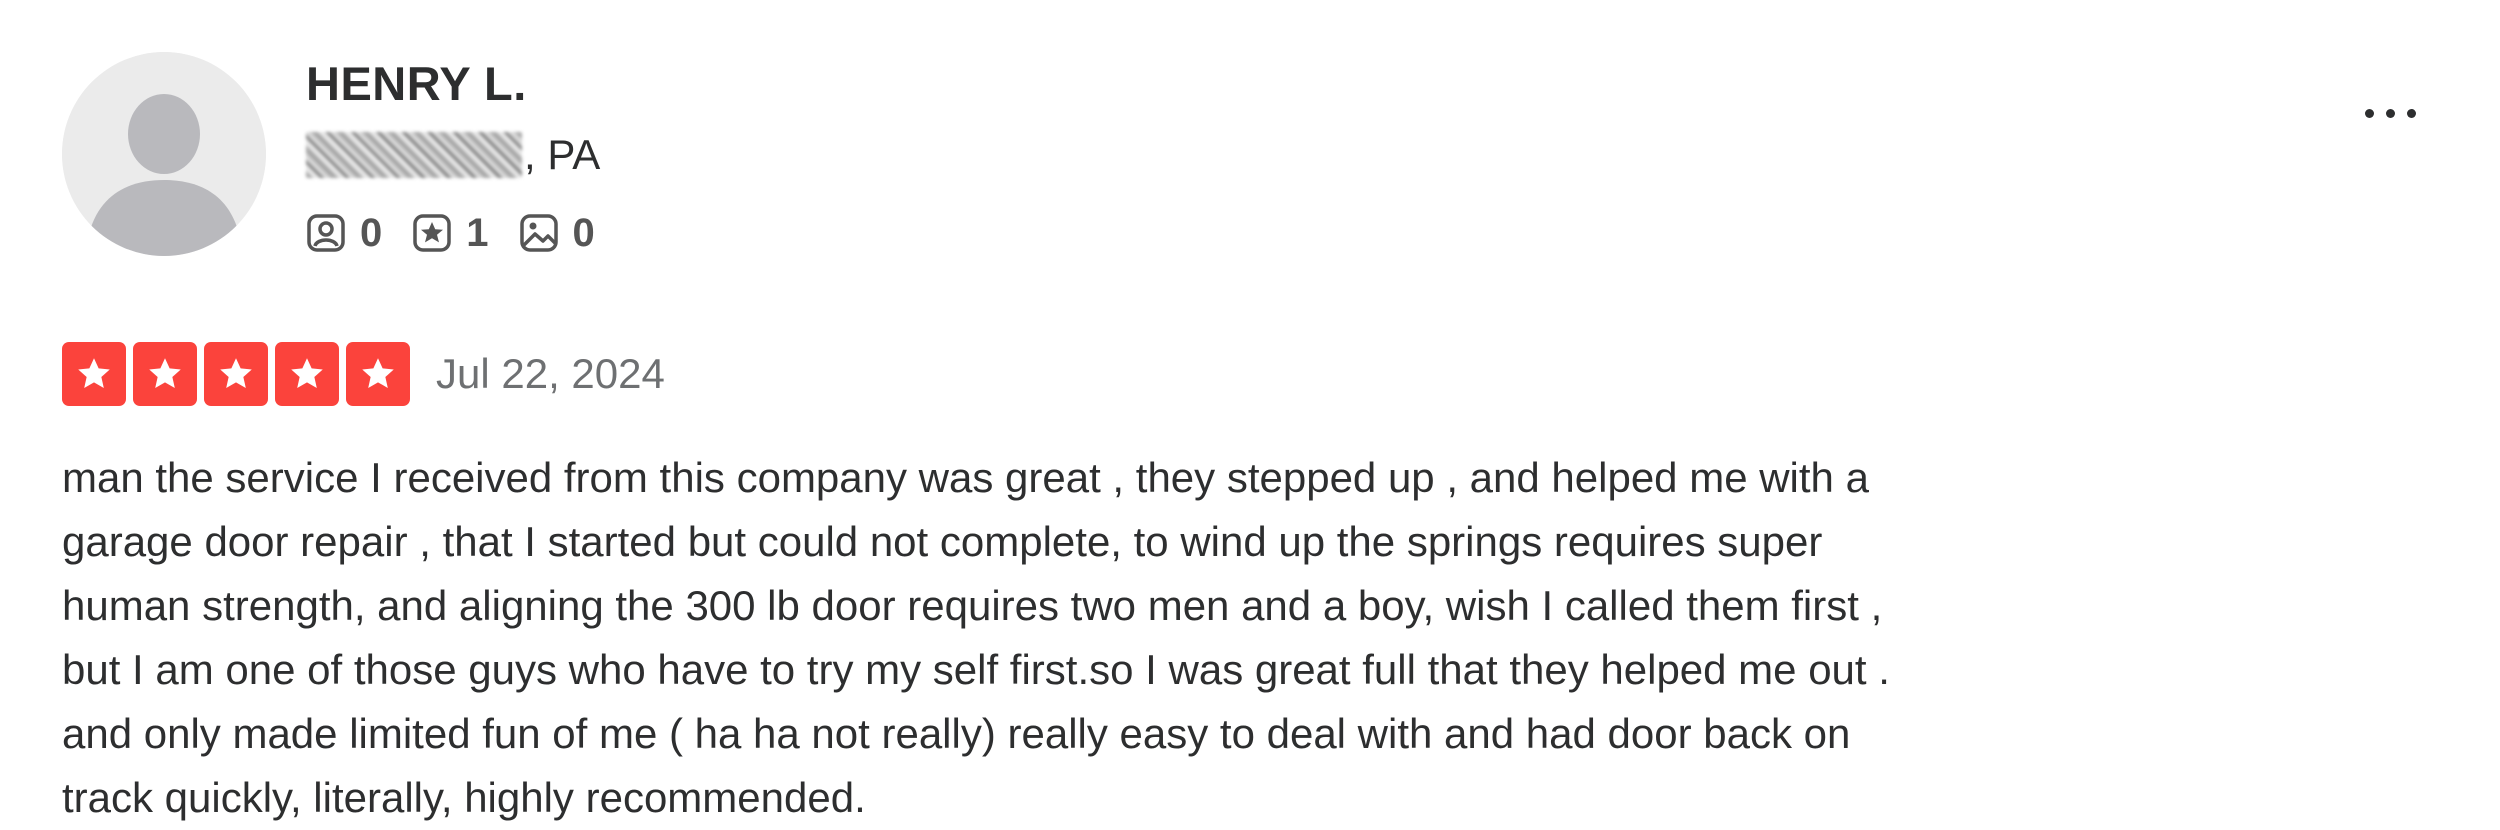 The image size is (2500, 830). What do you see at coordinates (538, 233) in the screenshot?
I see `photos-icon` at bounding box center [538, 233].